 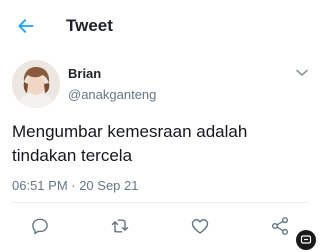 What do you see at coordinates (89, 25) in the screenshot?
I see `page-title: Tweet` at bounding box center [89, 25].